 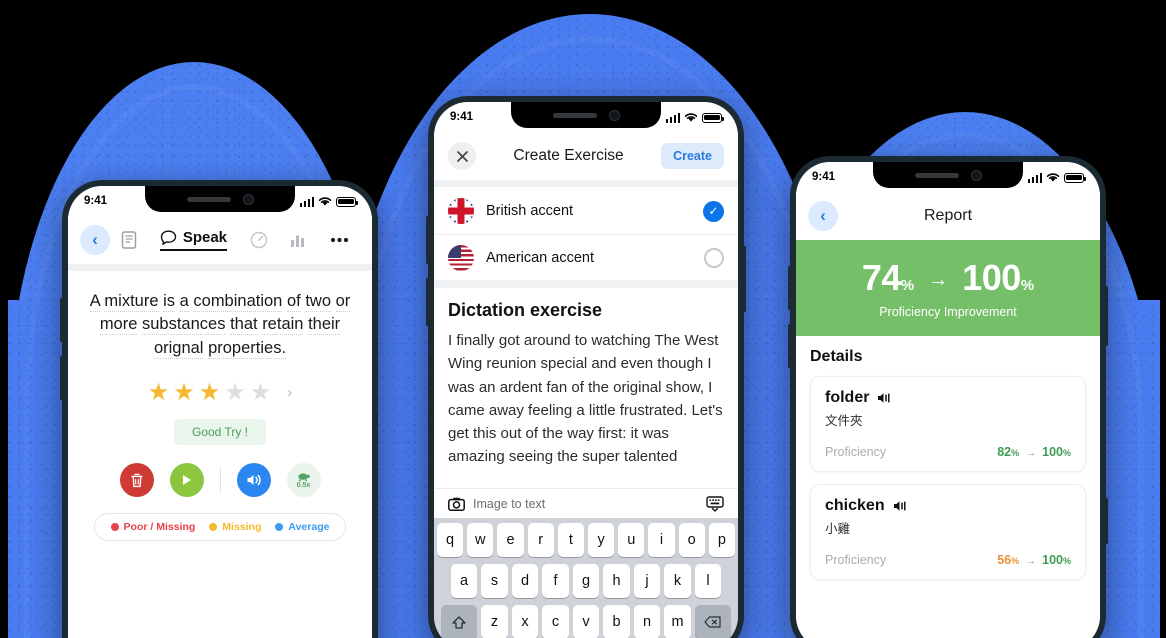 I want to click on word: their, so click(x=324, y=325).